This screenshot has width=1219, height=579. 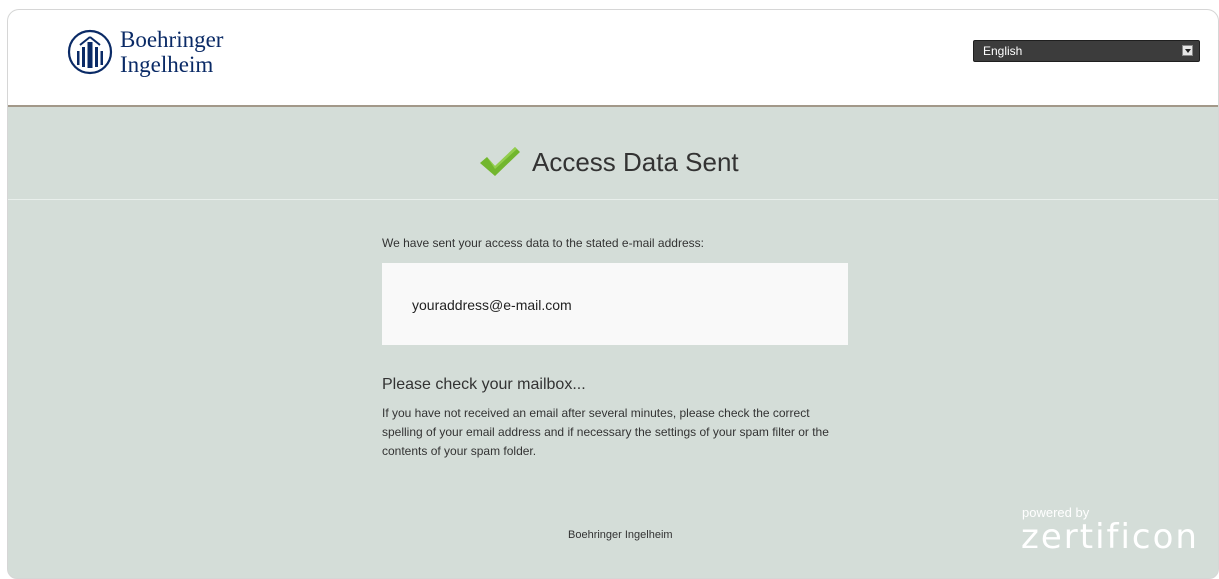 What do you see at coordinates (1003, 51) in the screenshot?
I see `language-select-value: English` at bounding box center [1003, 51].